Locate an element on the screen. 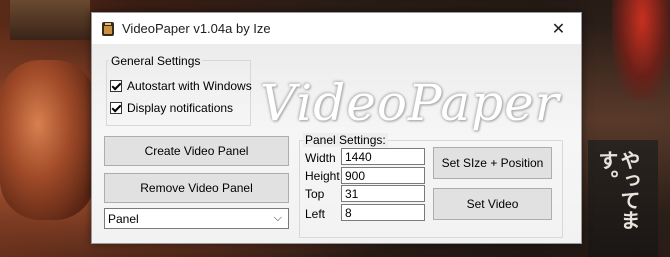 This screenshot has height=257, width=670. autostart-checkbox: Autostart with Windows is located at coordinates (181, 86).